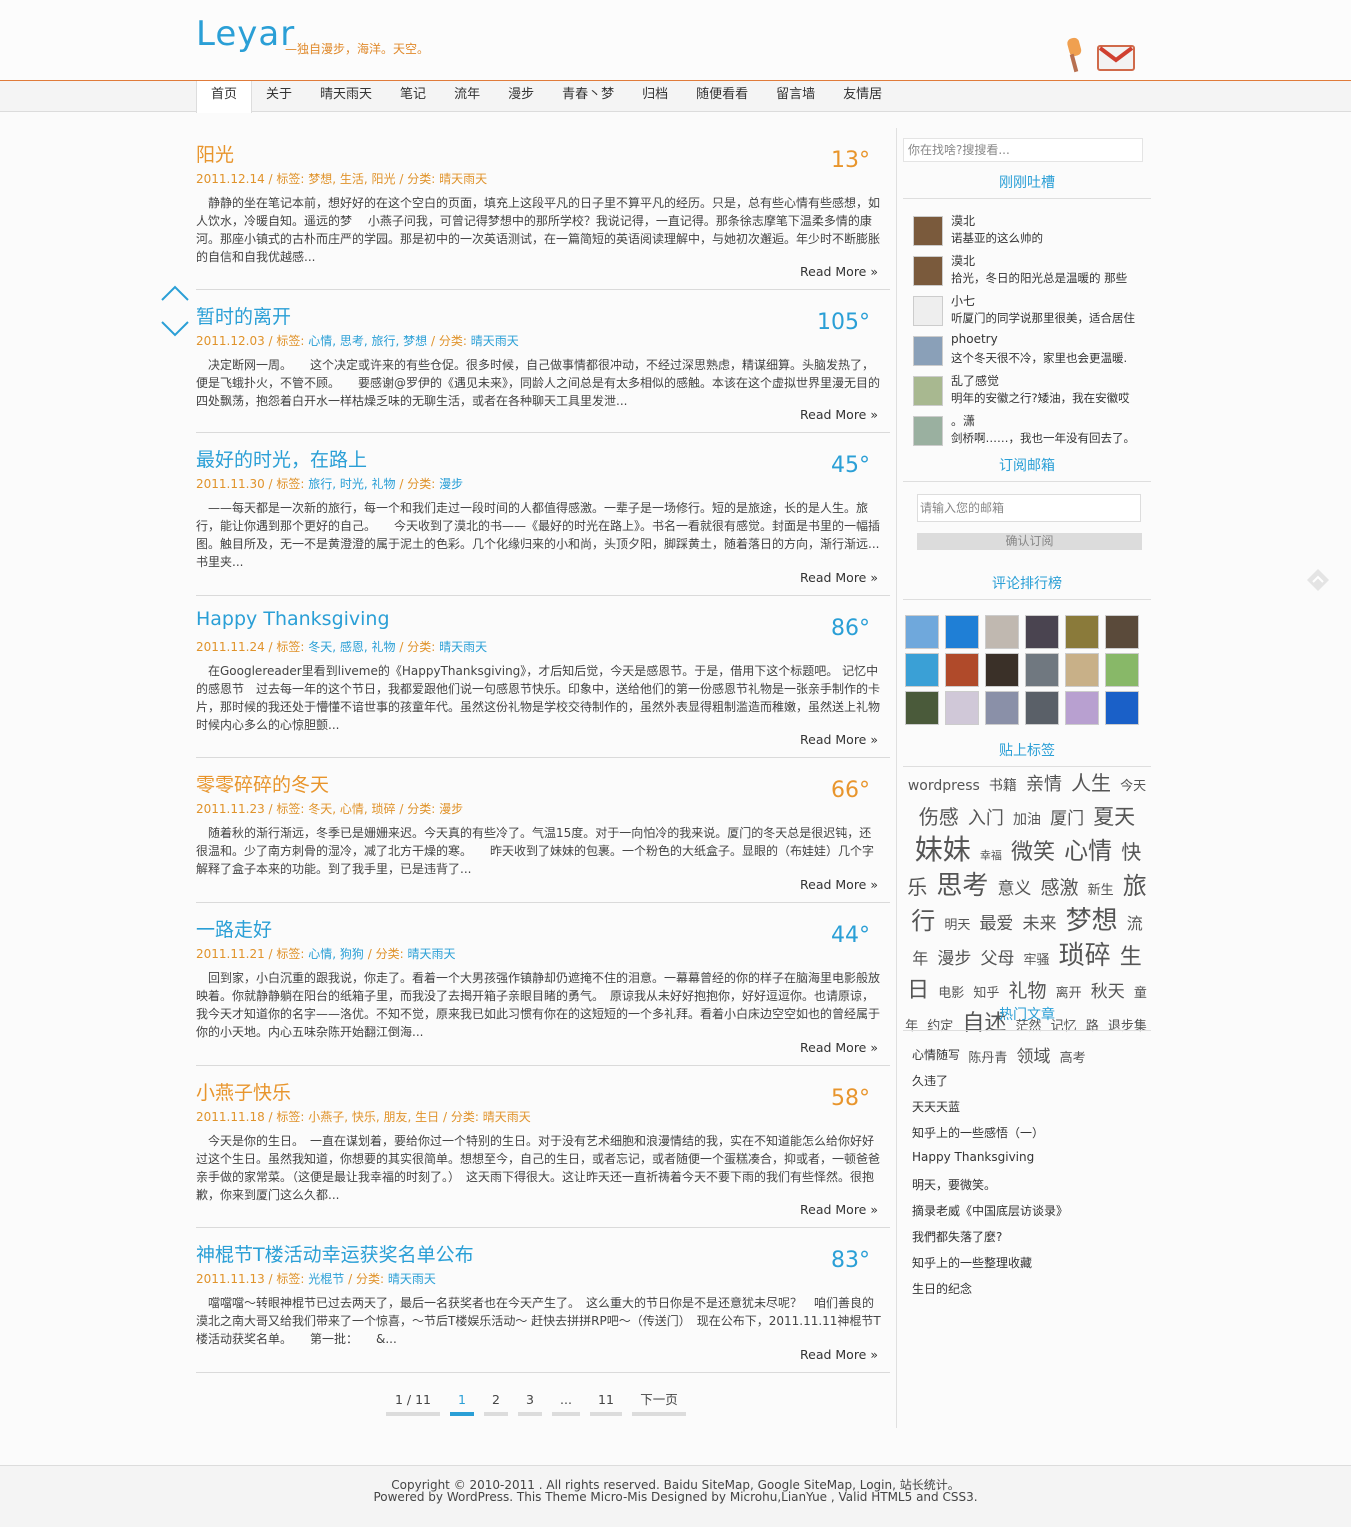 The width and height of the screenshot is (1351, 1527). What do you see at coordinates (963, 420) in the screenshot?
I see `tweet-author: 。潇` at bounding box center [963, 420].